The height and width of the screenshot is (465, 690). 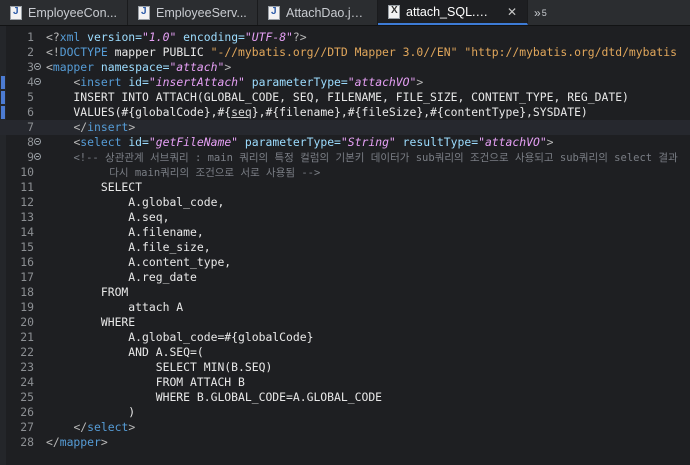 I want to click on code-line: 25 WHERE B.GLOBAL_CODE=A.GLOBAL_CODE, so click(x=345, y=397).